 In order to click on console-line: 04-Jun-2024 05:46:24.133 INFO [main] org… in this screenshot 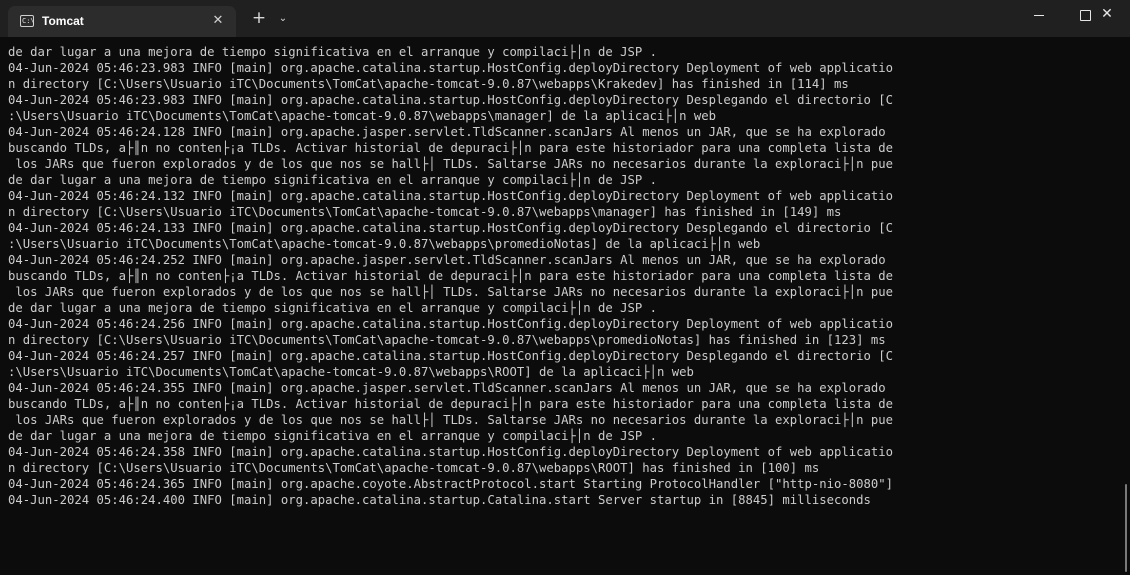, I will do `click(451, 228)`.